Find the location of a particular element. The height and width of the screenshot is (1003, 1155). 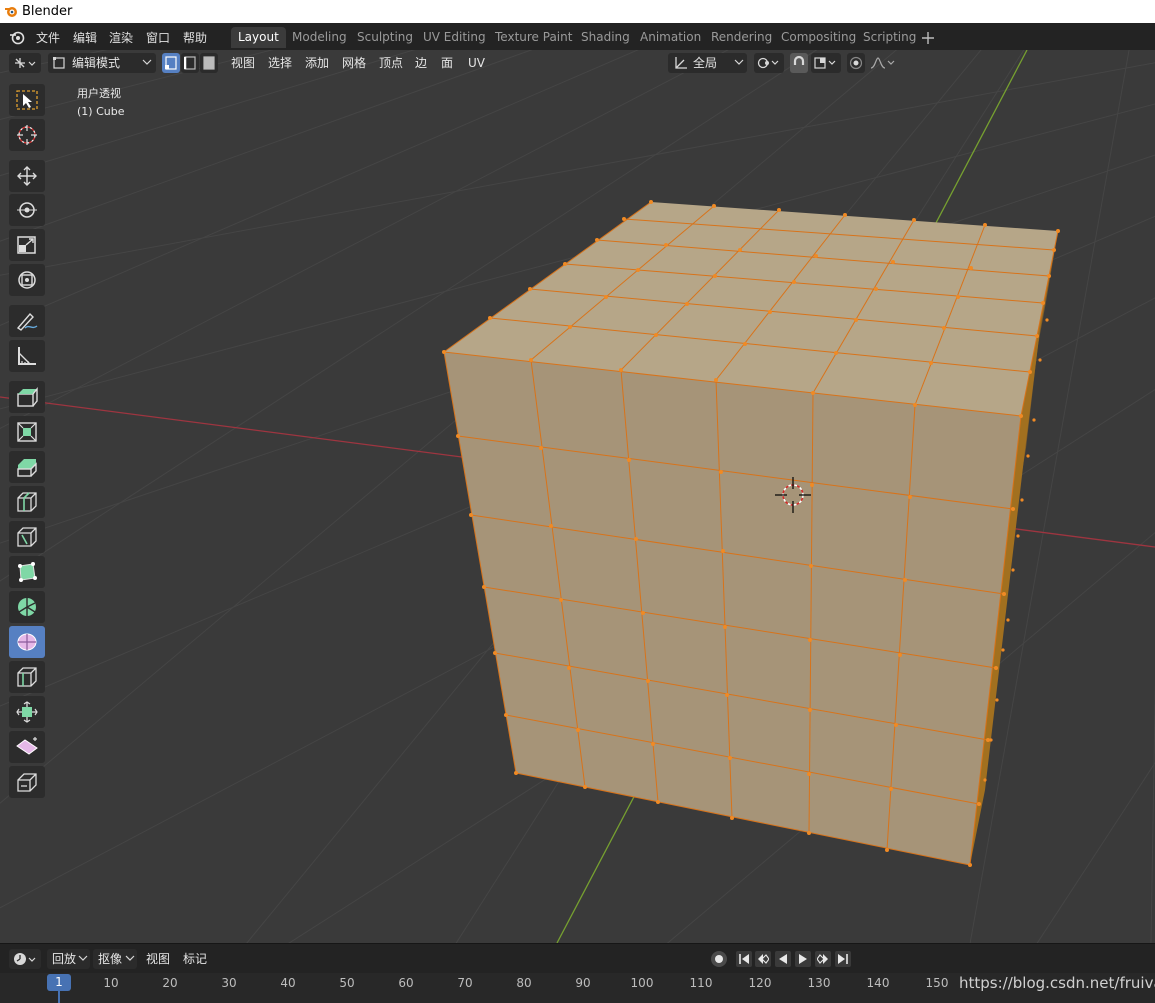

tab-compositing: Compositing is located at coordinates (818, 37).